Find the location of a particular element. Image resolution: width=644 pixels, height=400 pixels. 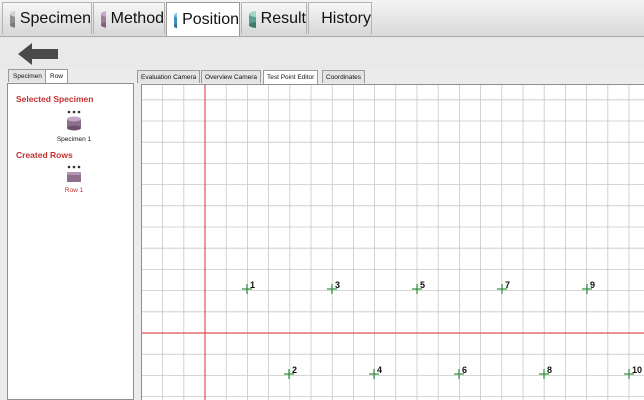

main-tab-bar: Specimen Method Position Result History is located at coordinates (322, 18).